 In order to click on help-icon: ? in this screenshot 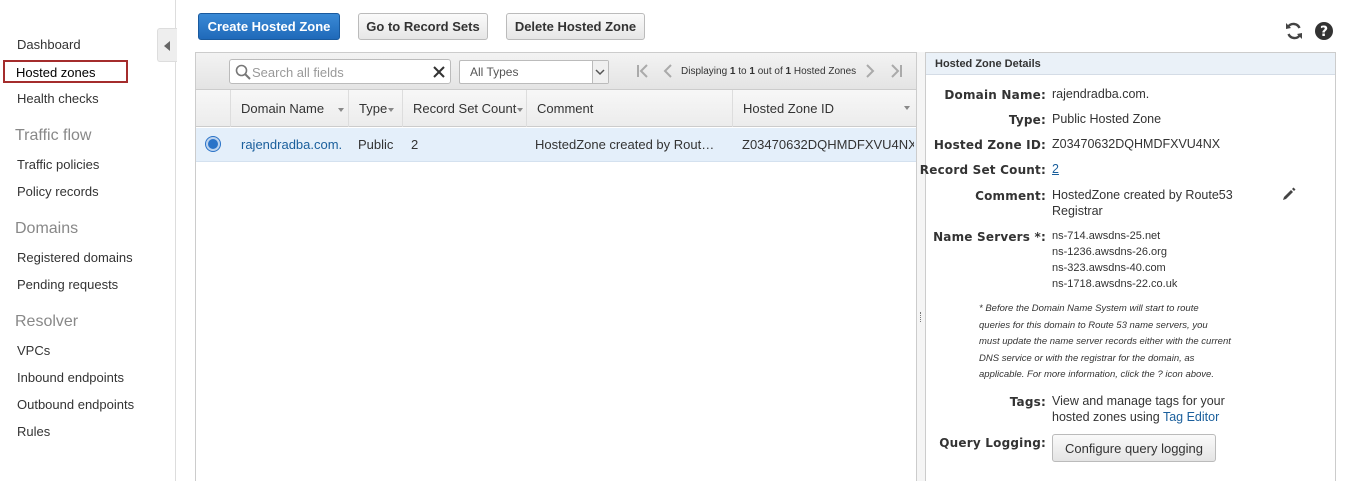, I will do `click(1324, 31)`.